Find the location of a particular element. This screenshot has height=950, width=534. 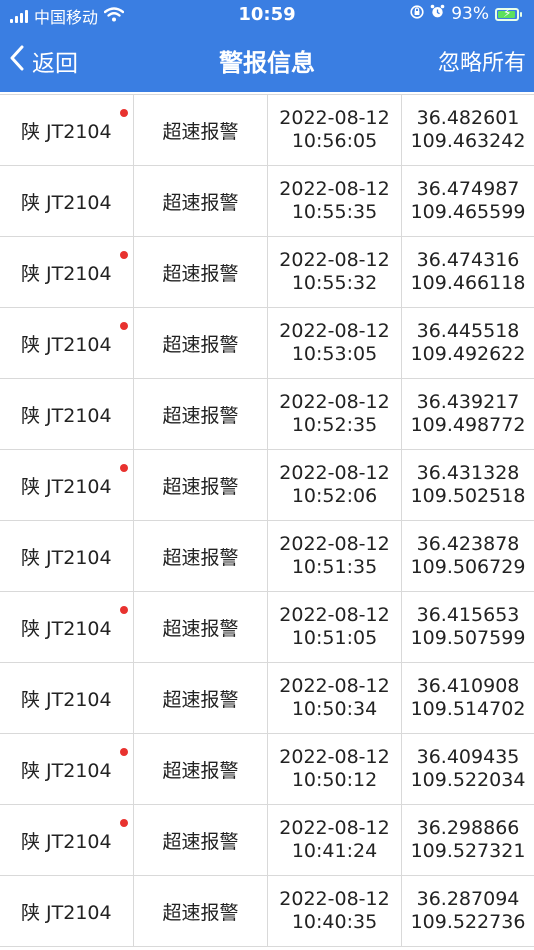

location-cell: 36.474987 109.465599 is located at coordinates (468, 201).